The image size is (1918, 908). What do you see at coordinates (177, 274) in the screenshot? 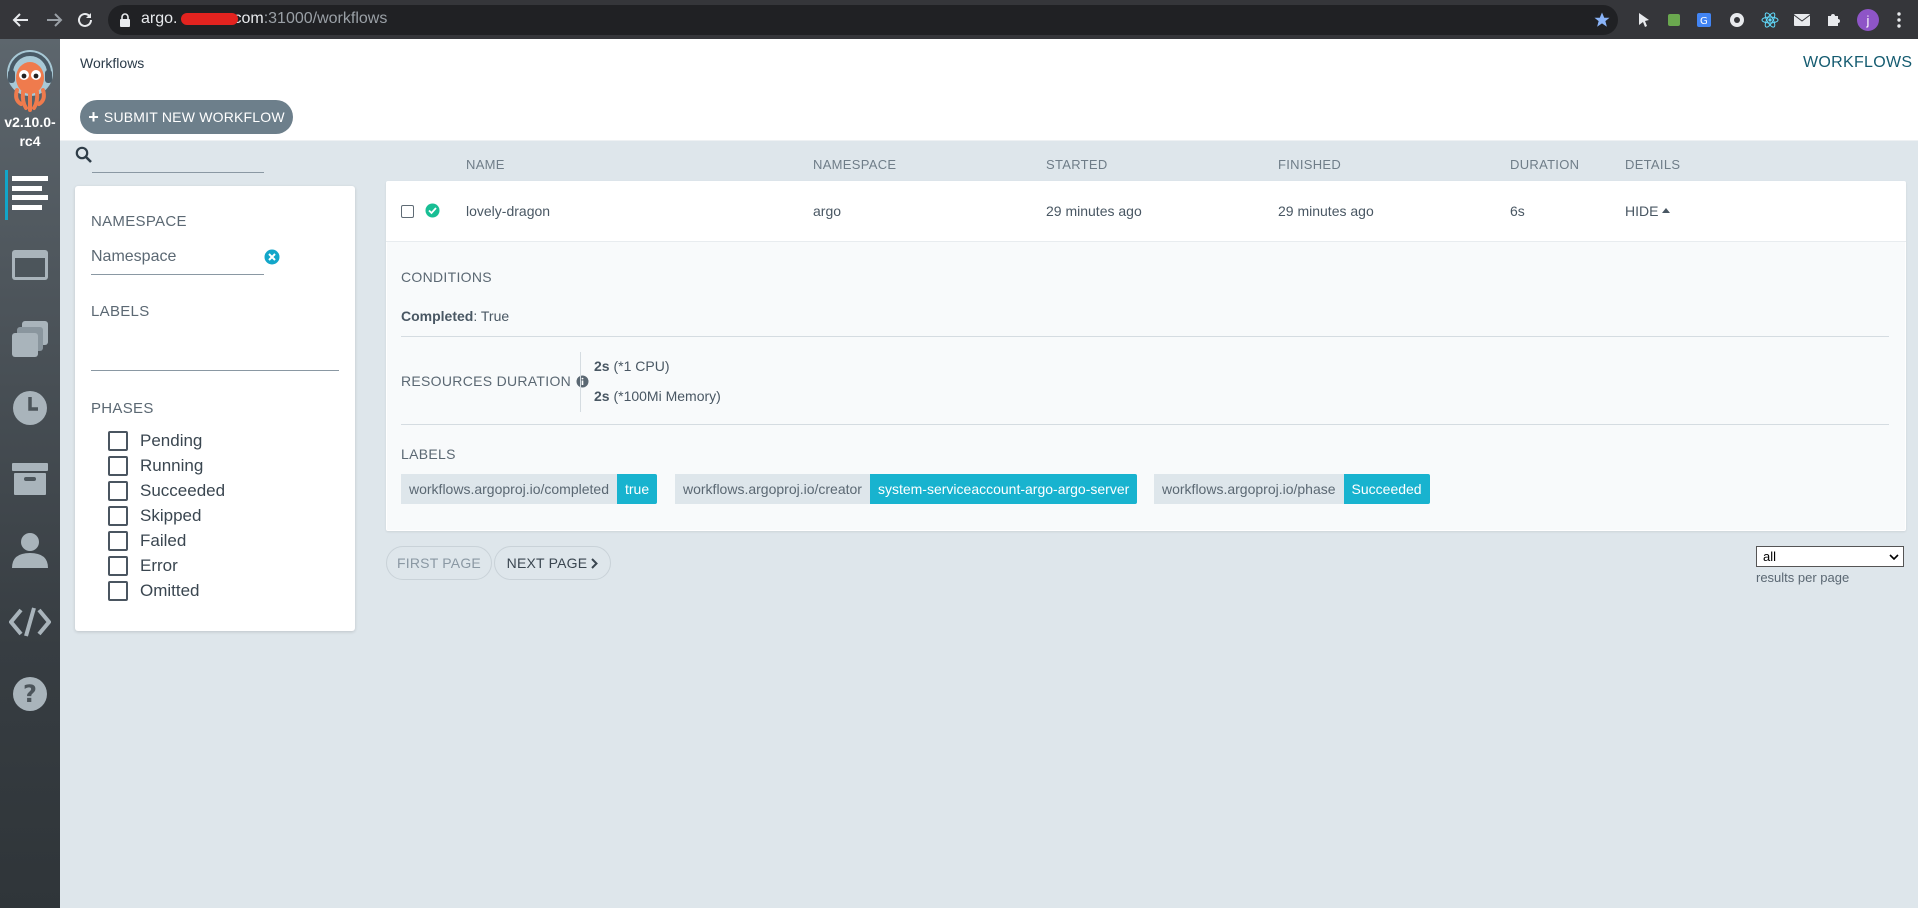
I see `namespace-input-underline` at bounding box center [177, 274].